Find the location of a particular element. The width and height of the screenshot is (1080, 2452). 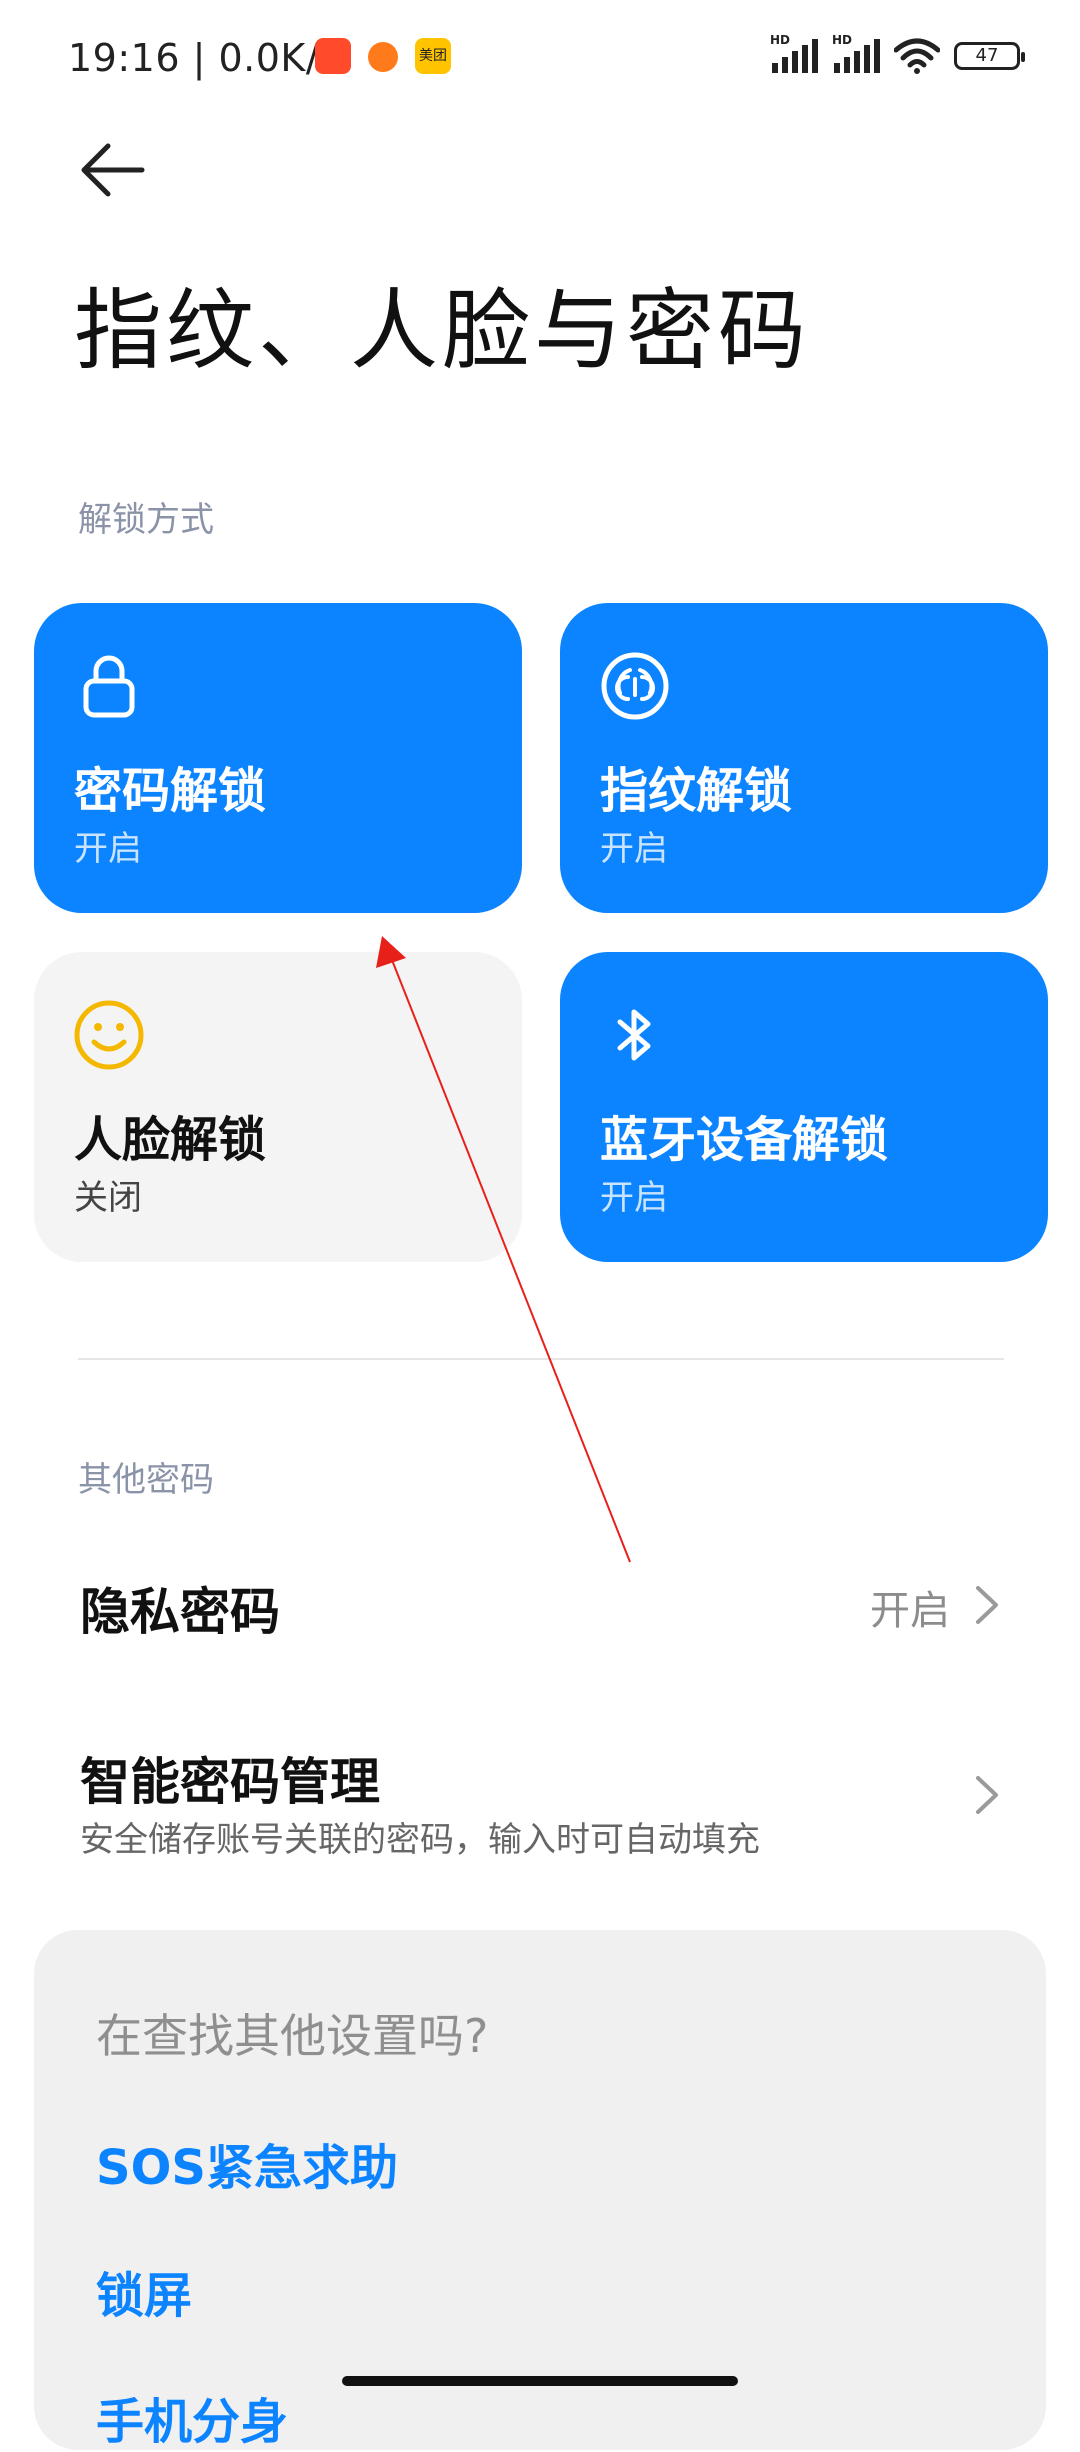

section-label-other: 其他密码 is located at coordinates (146, 1480).